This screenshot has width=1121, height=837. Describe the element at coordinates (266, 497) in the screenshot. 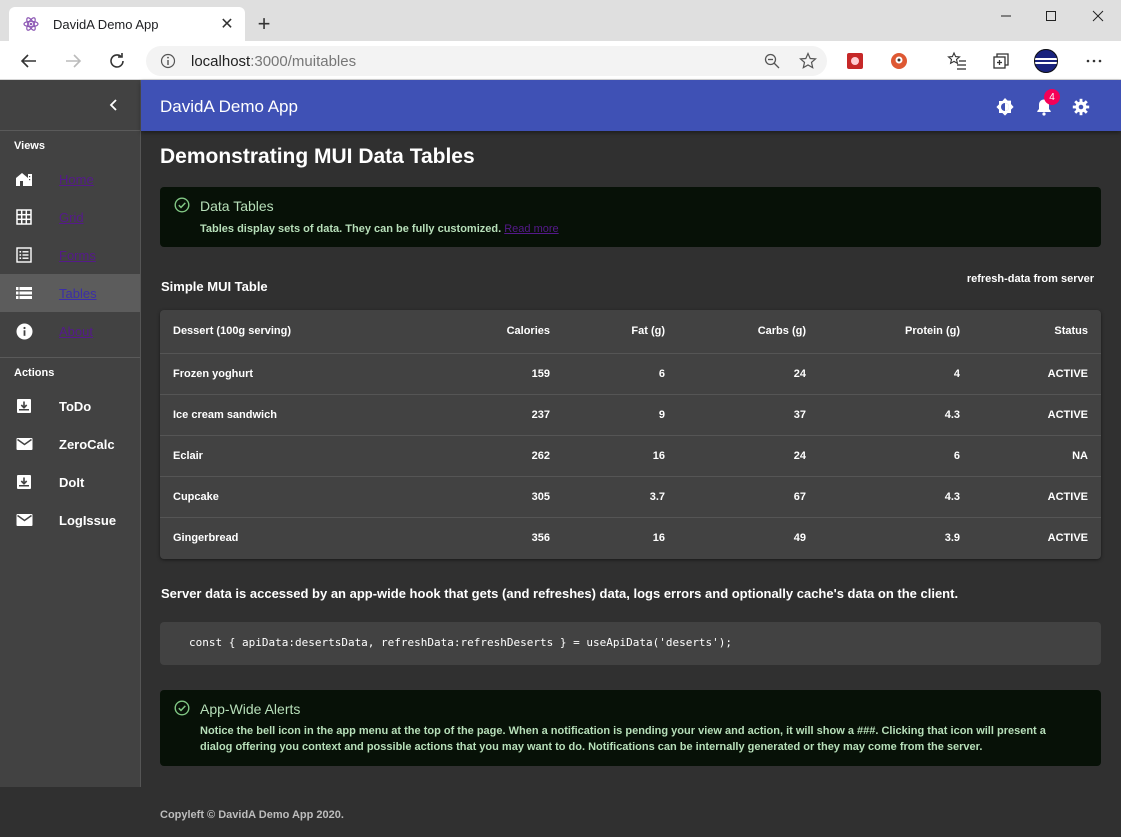

I see `cell-dessert: Cupcake` at that location.